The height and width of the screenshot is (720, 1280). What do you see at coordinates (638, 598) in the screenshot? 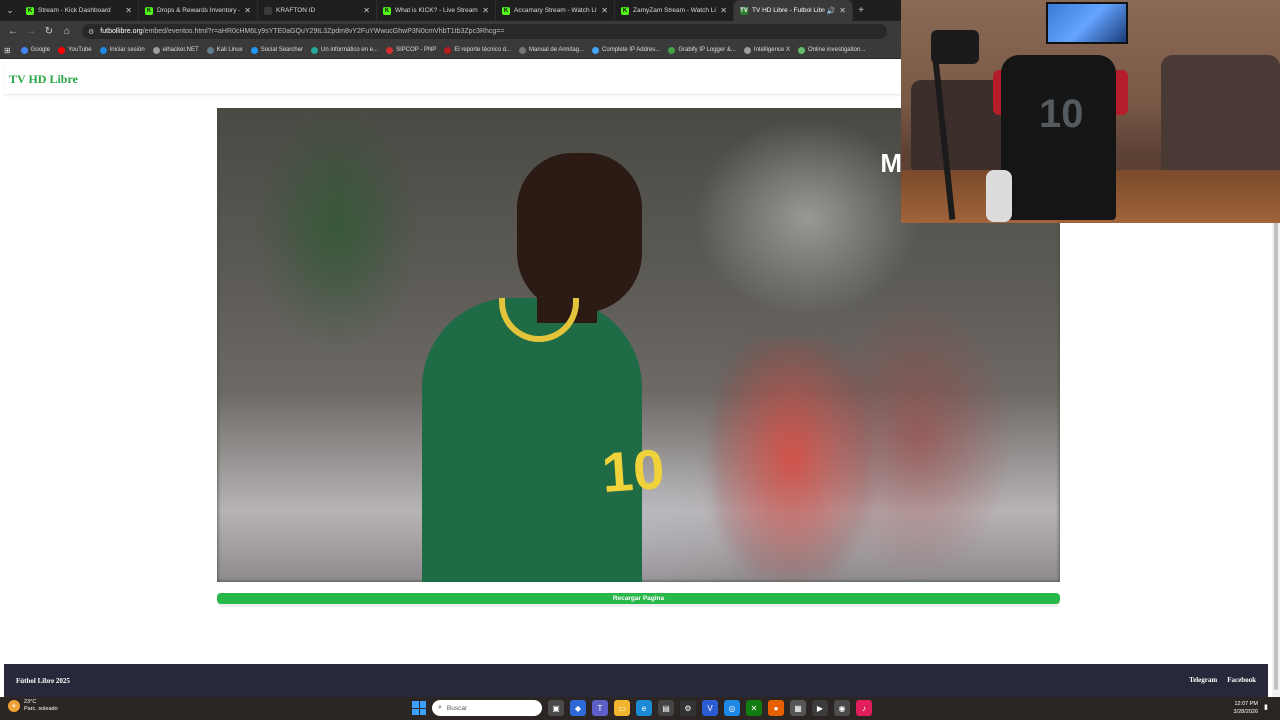
I see `reload-page-button: Recargar Pagina` at bounding box center [638, 598].